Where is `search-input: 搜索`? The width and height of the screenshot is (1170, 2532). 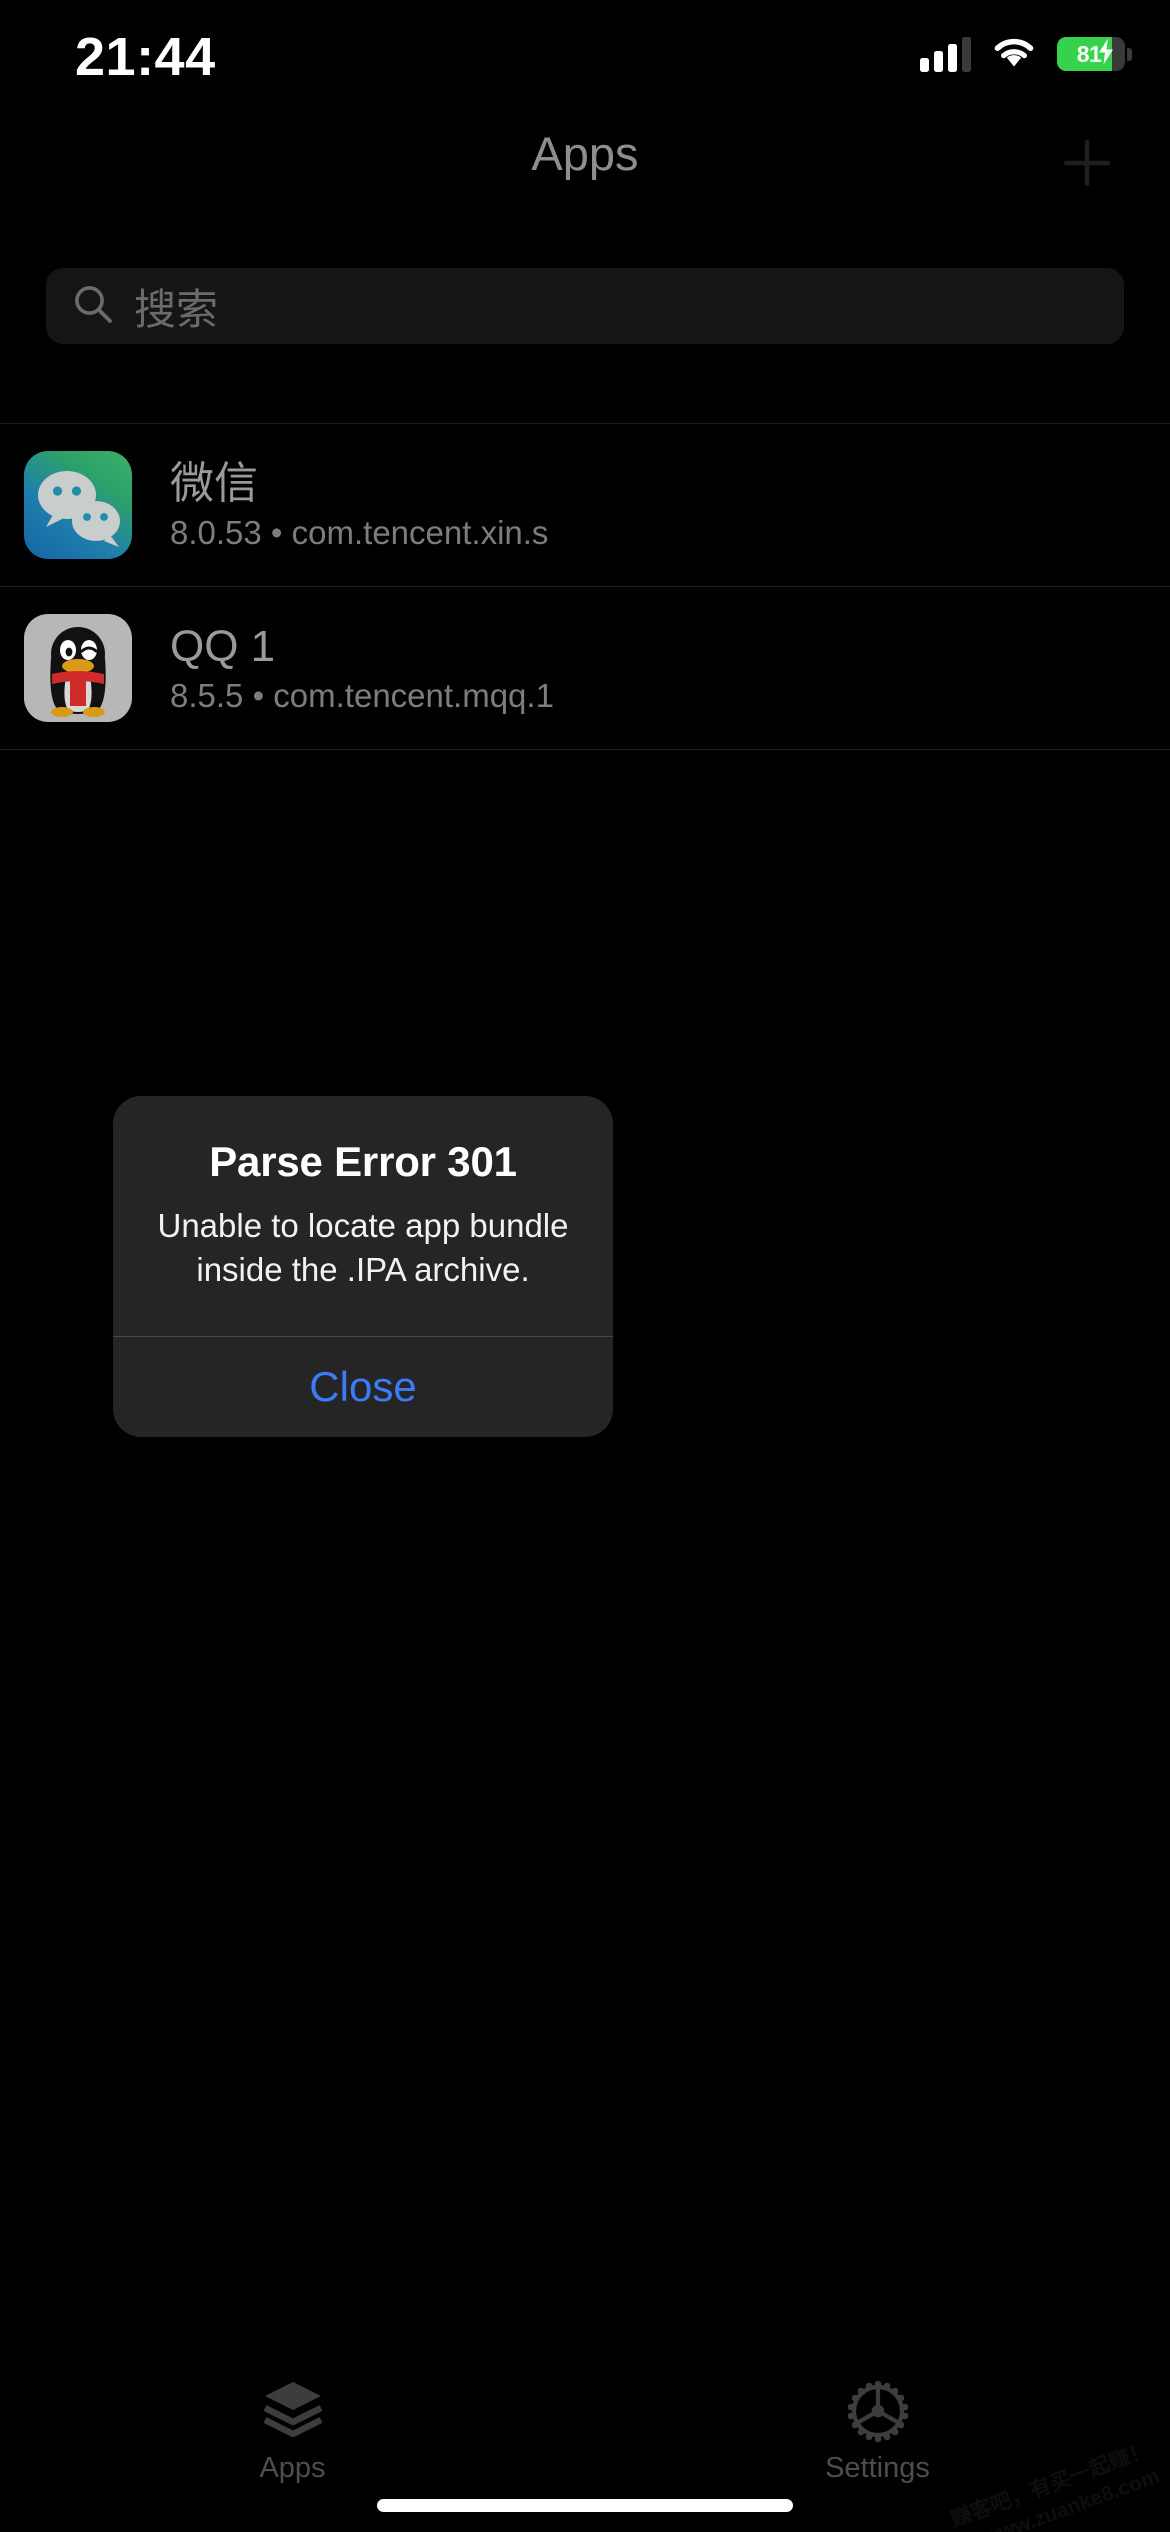
search-input: 搜索 is located at coordinates (585, 306).